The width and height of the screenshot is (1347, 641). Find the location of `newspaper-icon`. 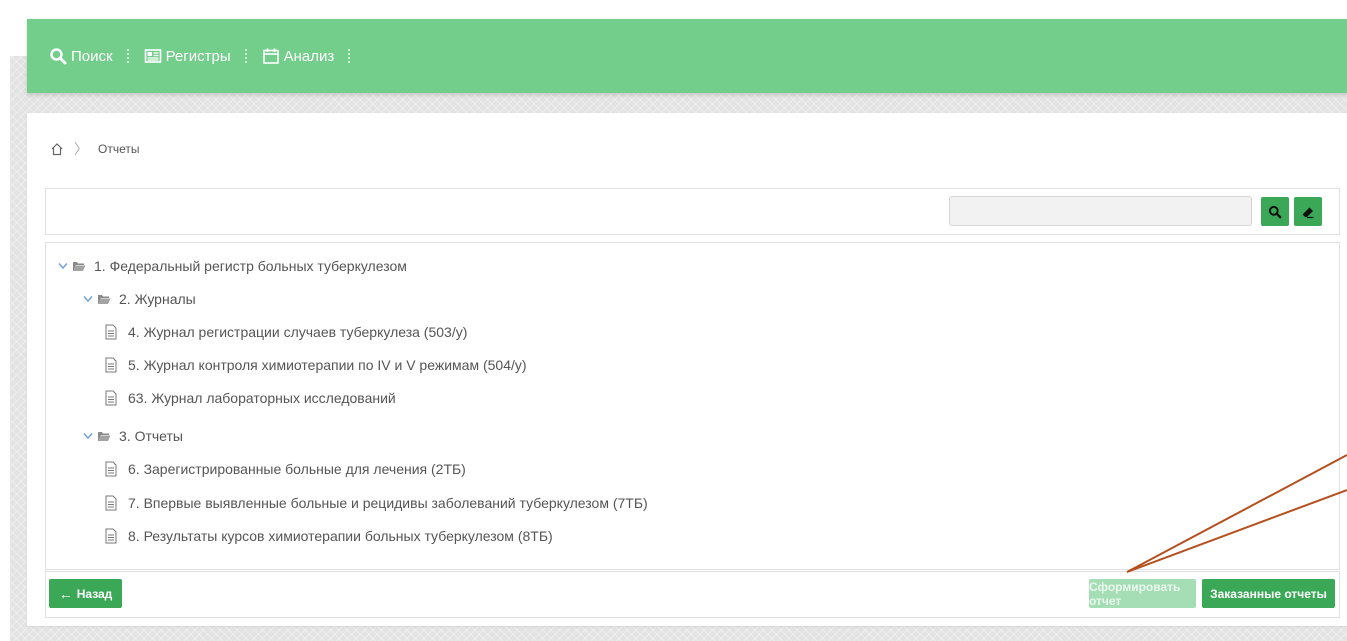

newspaper-icon is located at coordinates (153, 56).